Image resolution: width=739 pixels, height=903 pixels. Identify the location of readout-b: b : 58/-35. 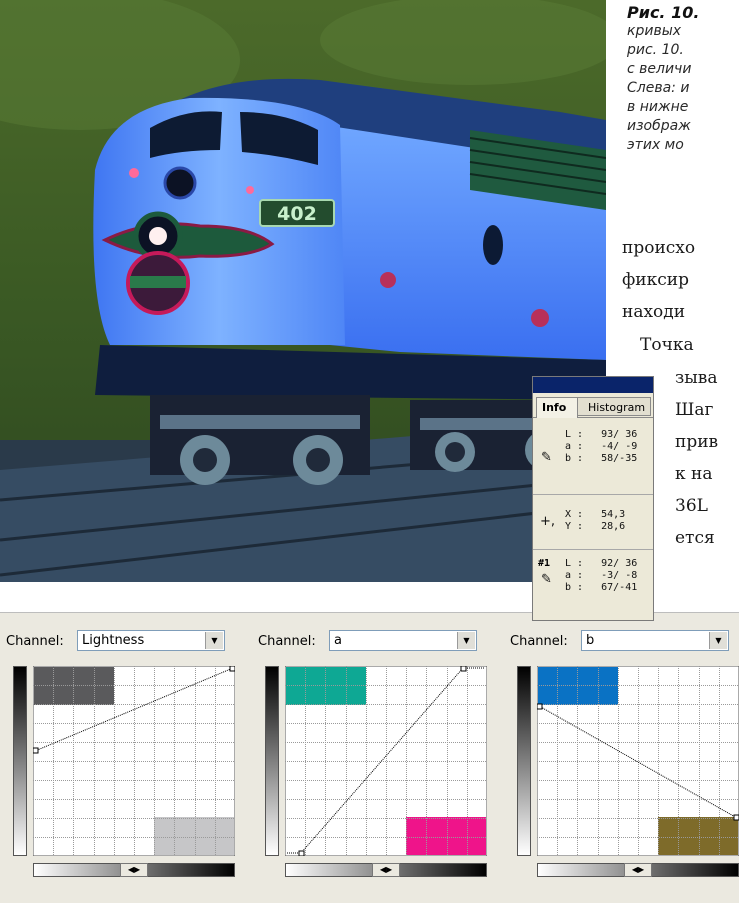
(601, 458).